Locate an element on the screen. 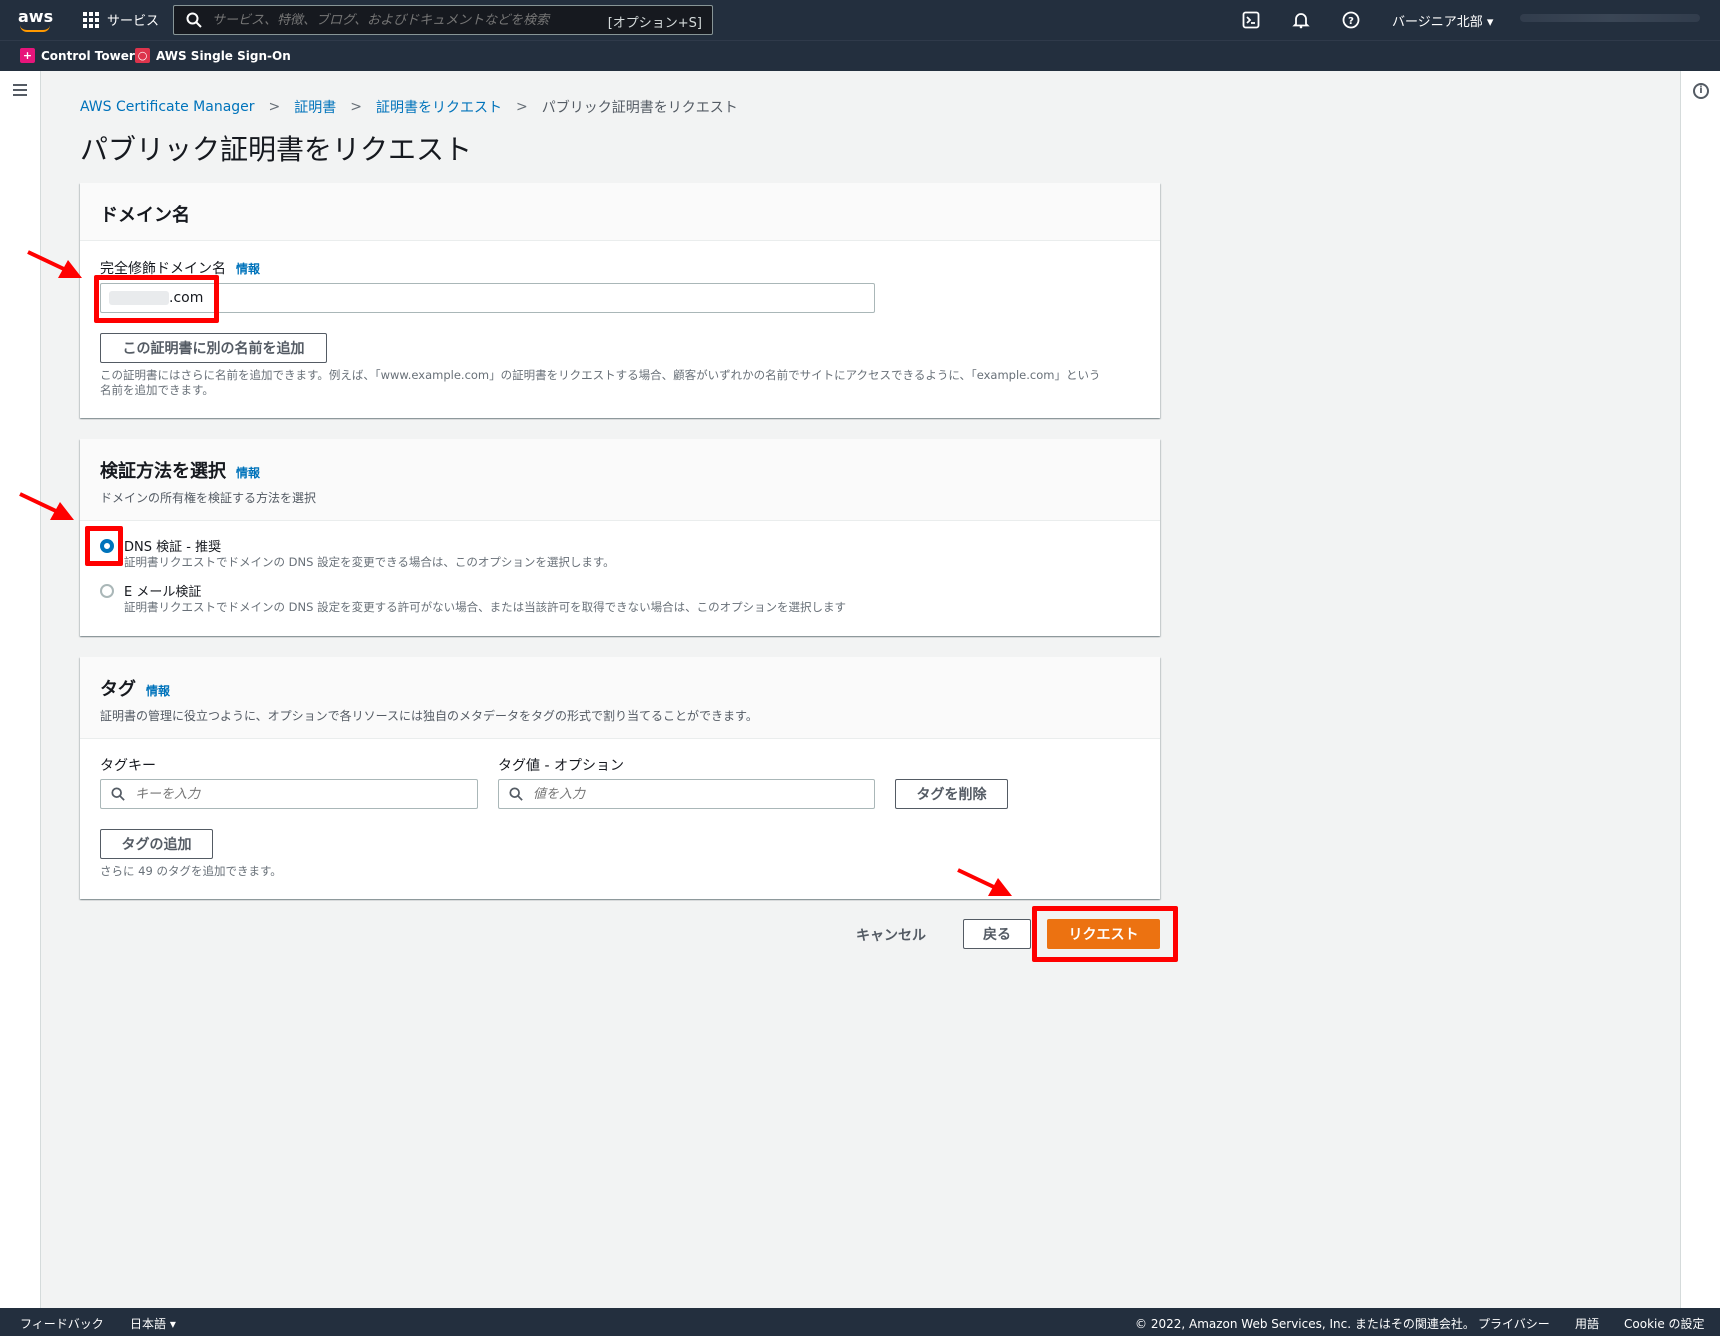 The width and height of the screenshot is (1720, 1336). aws-logo: aws is located at coordinates (36, 20).